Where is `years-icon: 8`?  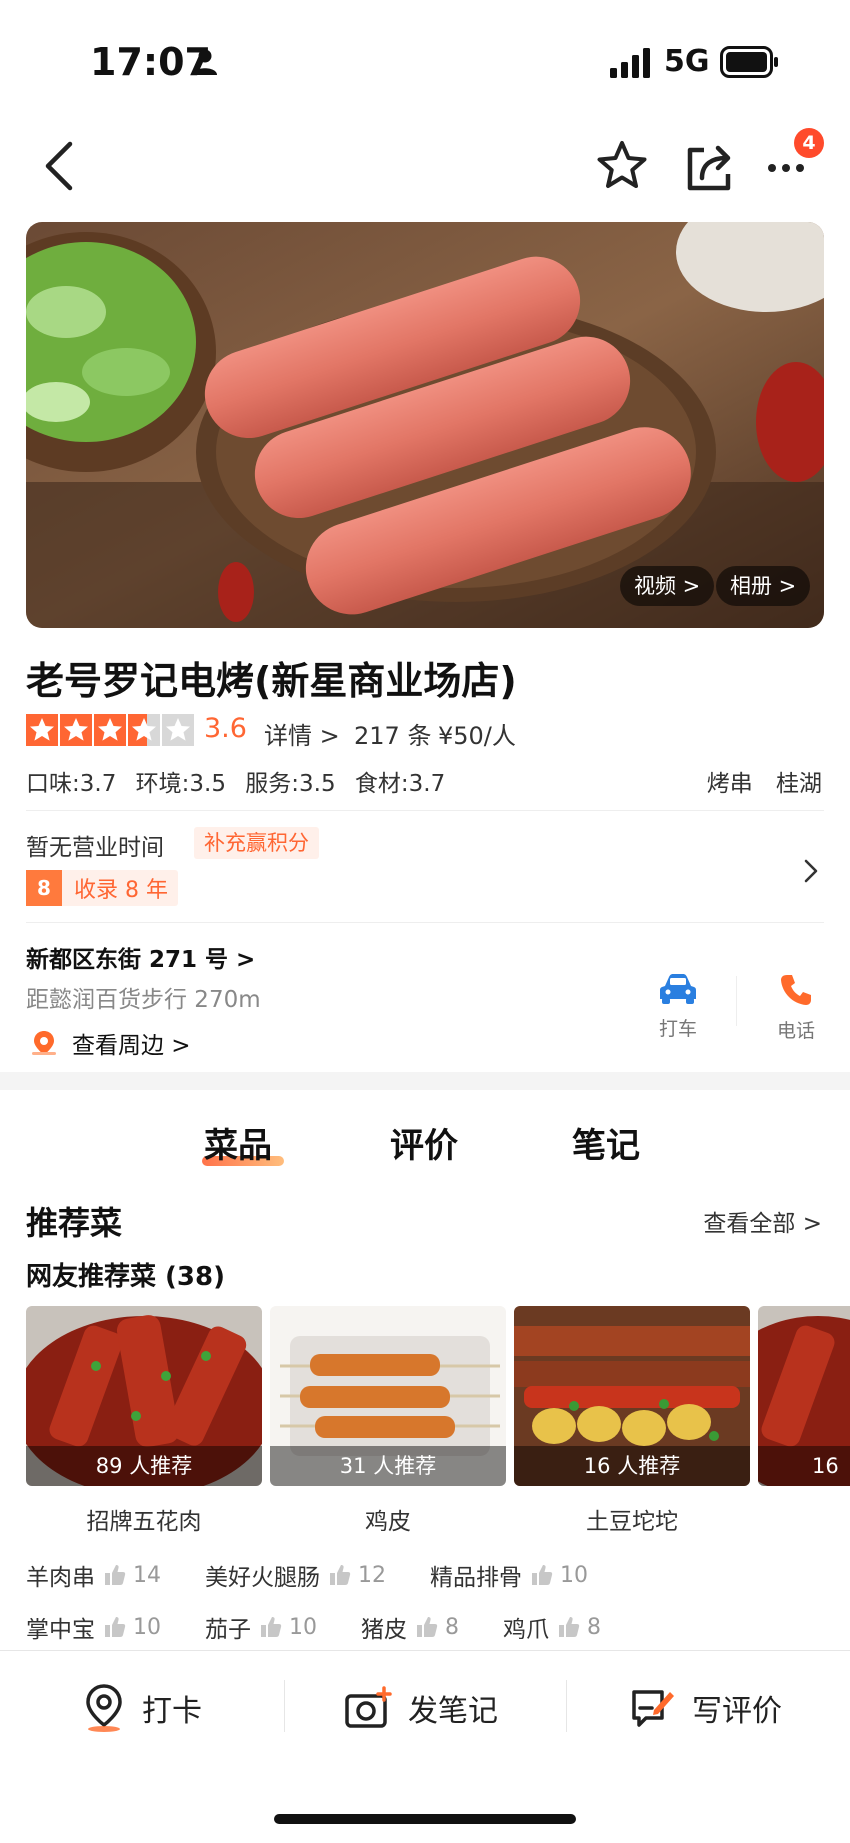
years-icon: 8 is located at coordinates (44, 888).